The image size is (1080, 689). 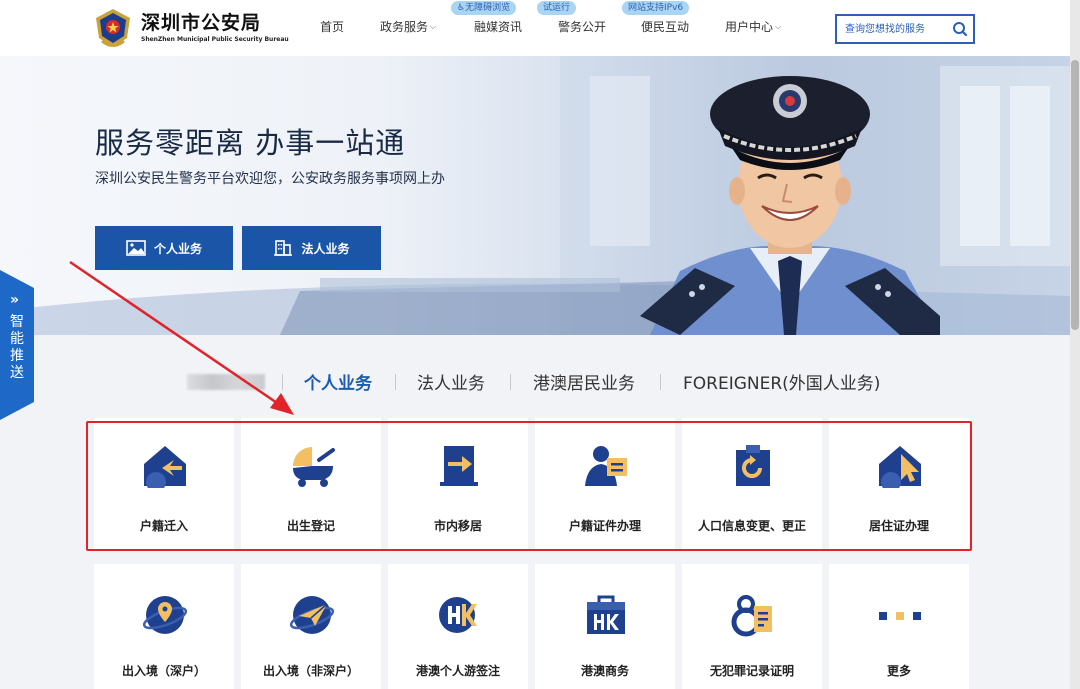 What do you see at coordinates (751, 526) in the screenshot?
I see `service-label: 人口信息变更、更正` at bounding box center [751, 526].